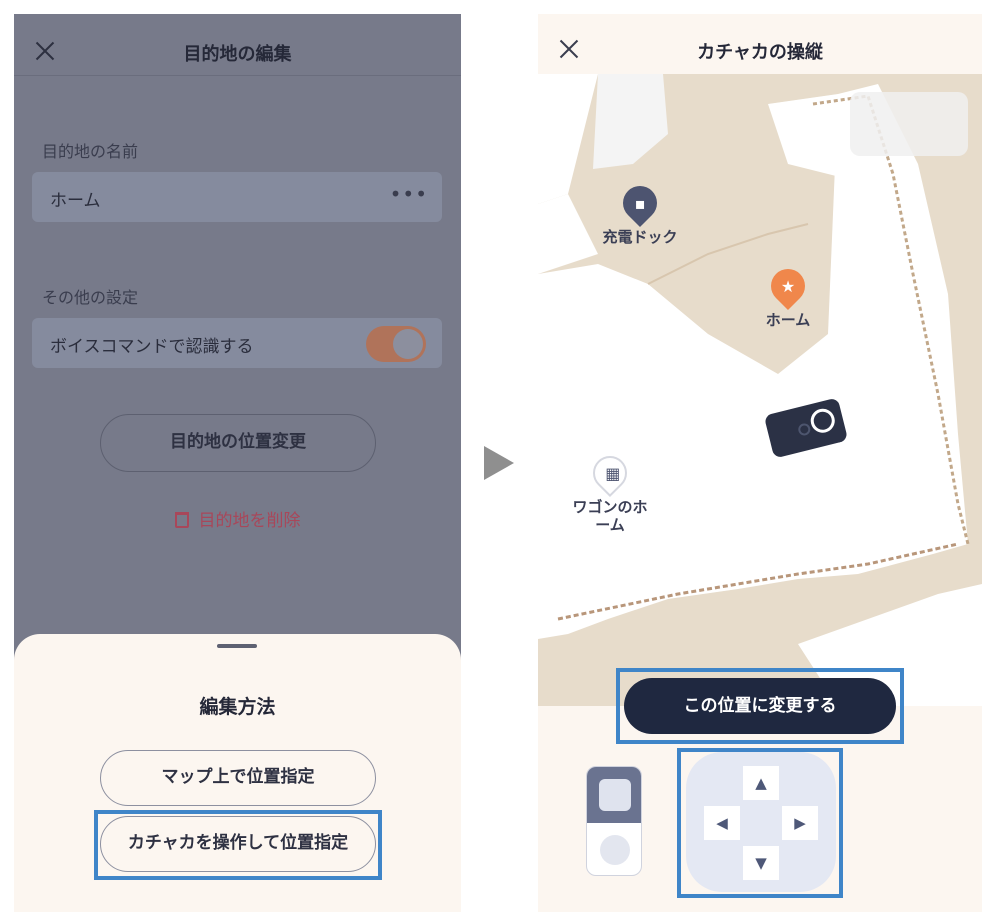 The image size is (994, 919). What do you see at coordinates (237, 54) in the screenshot?
I see `page-title: 目的地の編集` at bounding box center [237, 54].